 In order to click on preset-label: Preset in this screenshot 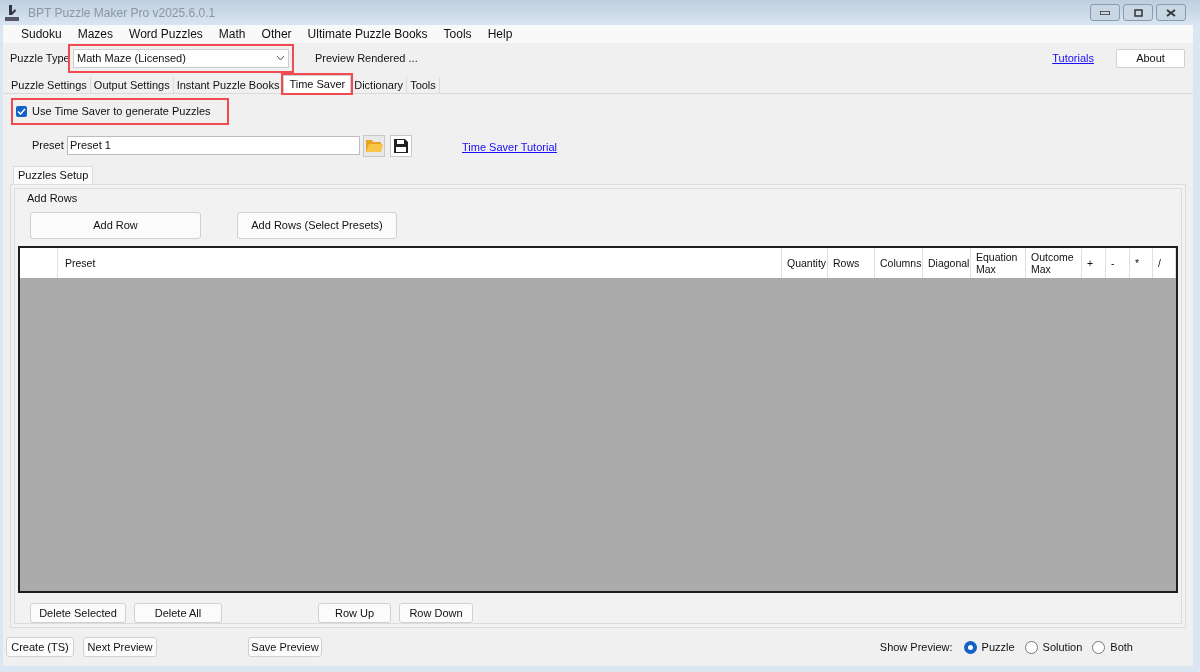, I will do `click(48, 146)`.